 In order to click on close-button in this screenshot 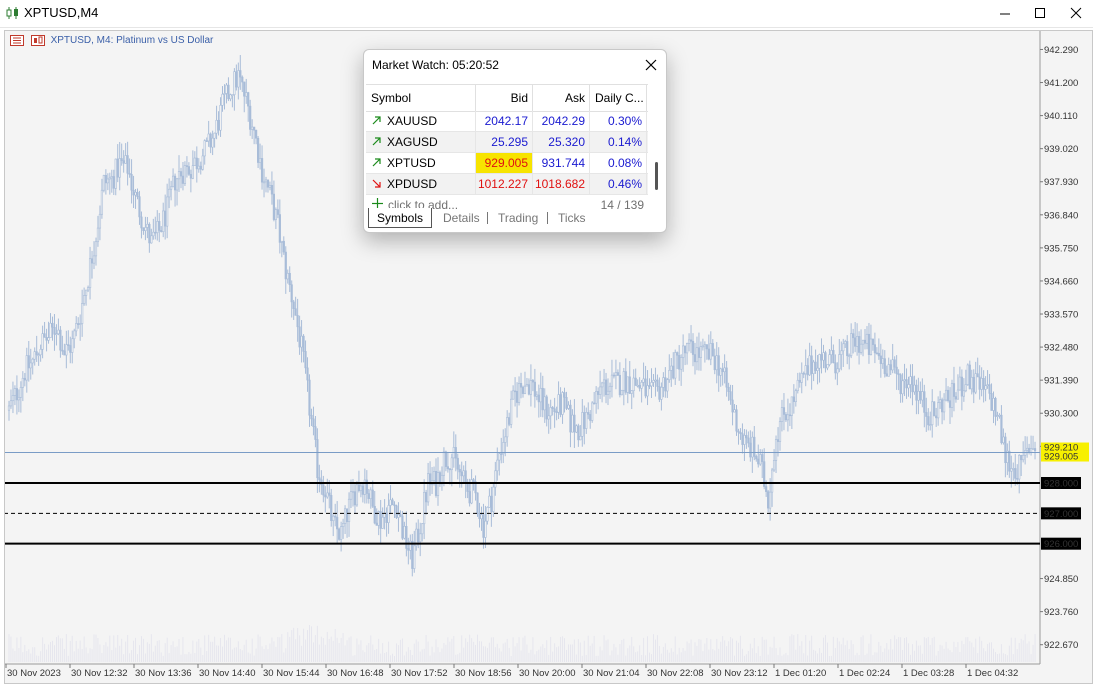, I will do `click(1075, 13)`.